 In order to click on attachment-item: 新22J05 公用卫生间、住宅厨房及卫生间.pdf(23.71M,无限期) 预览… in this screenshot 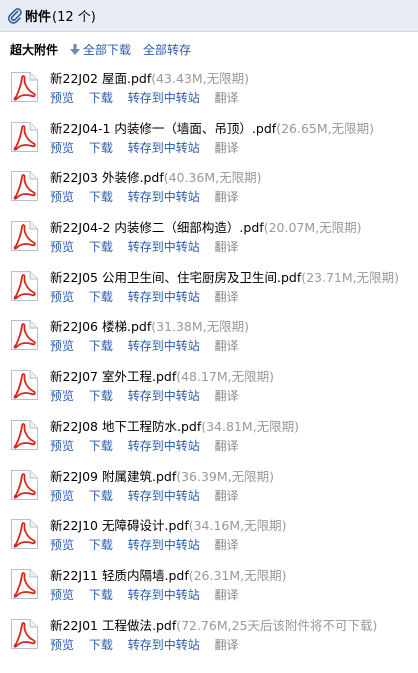, I will do `click(213, 290)`.